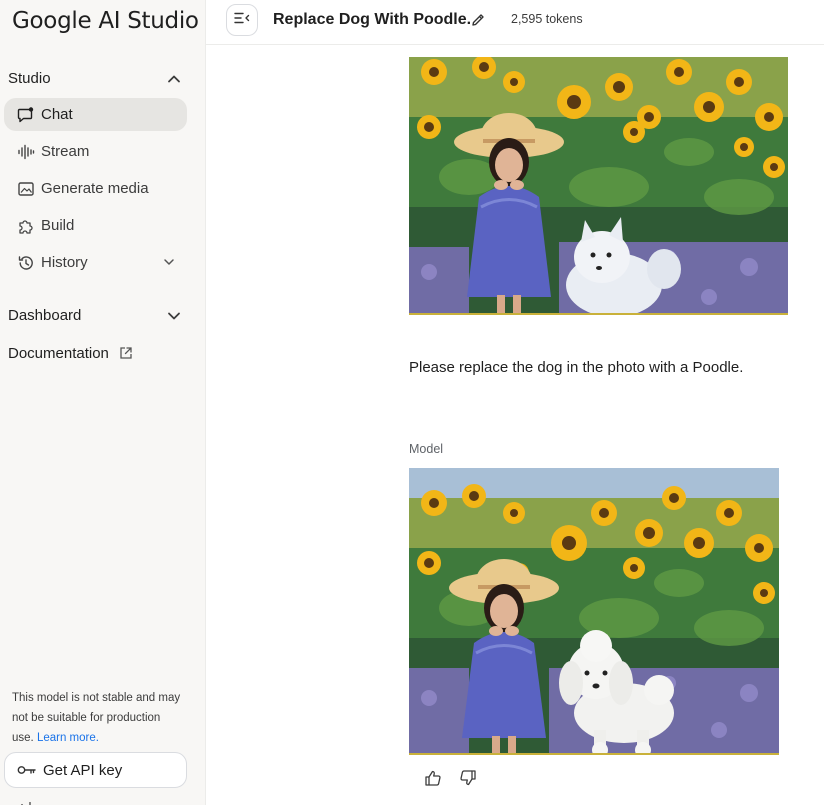 The image size is (824, 805). Describe the element at coordinates (174, 79) in the screenshot. I see `chevron-up-icon` at that location.